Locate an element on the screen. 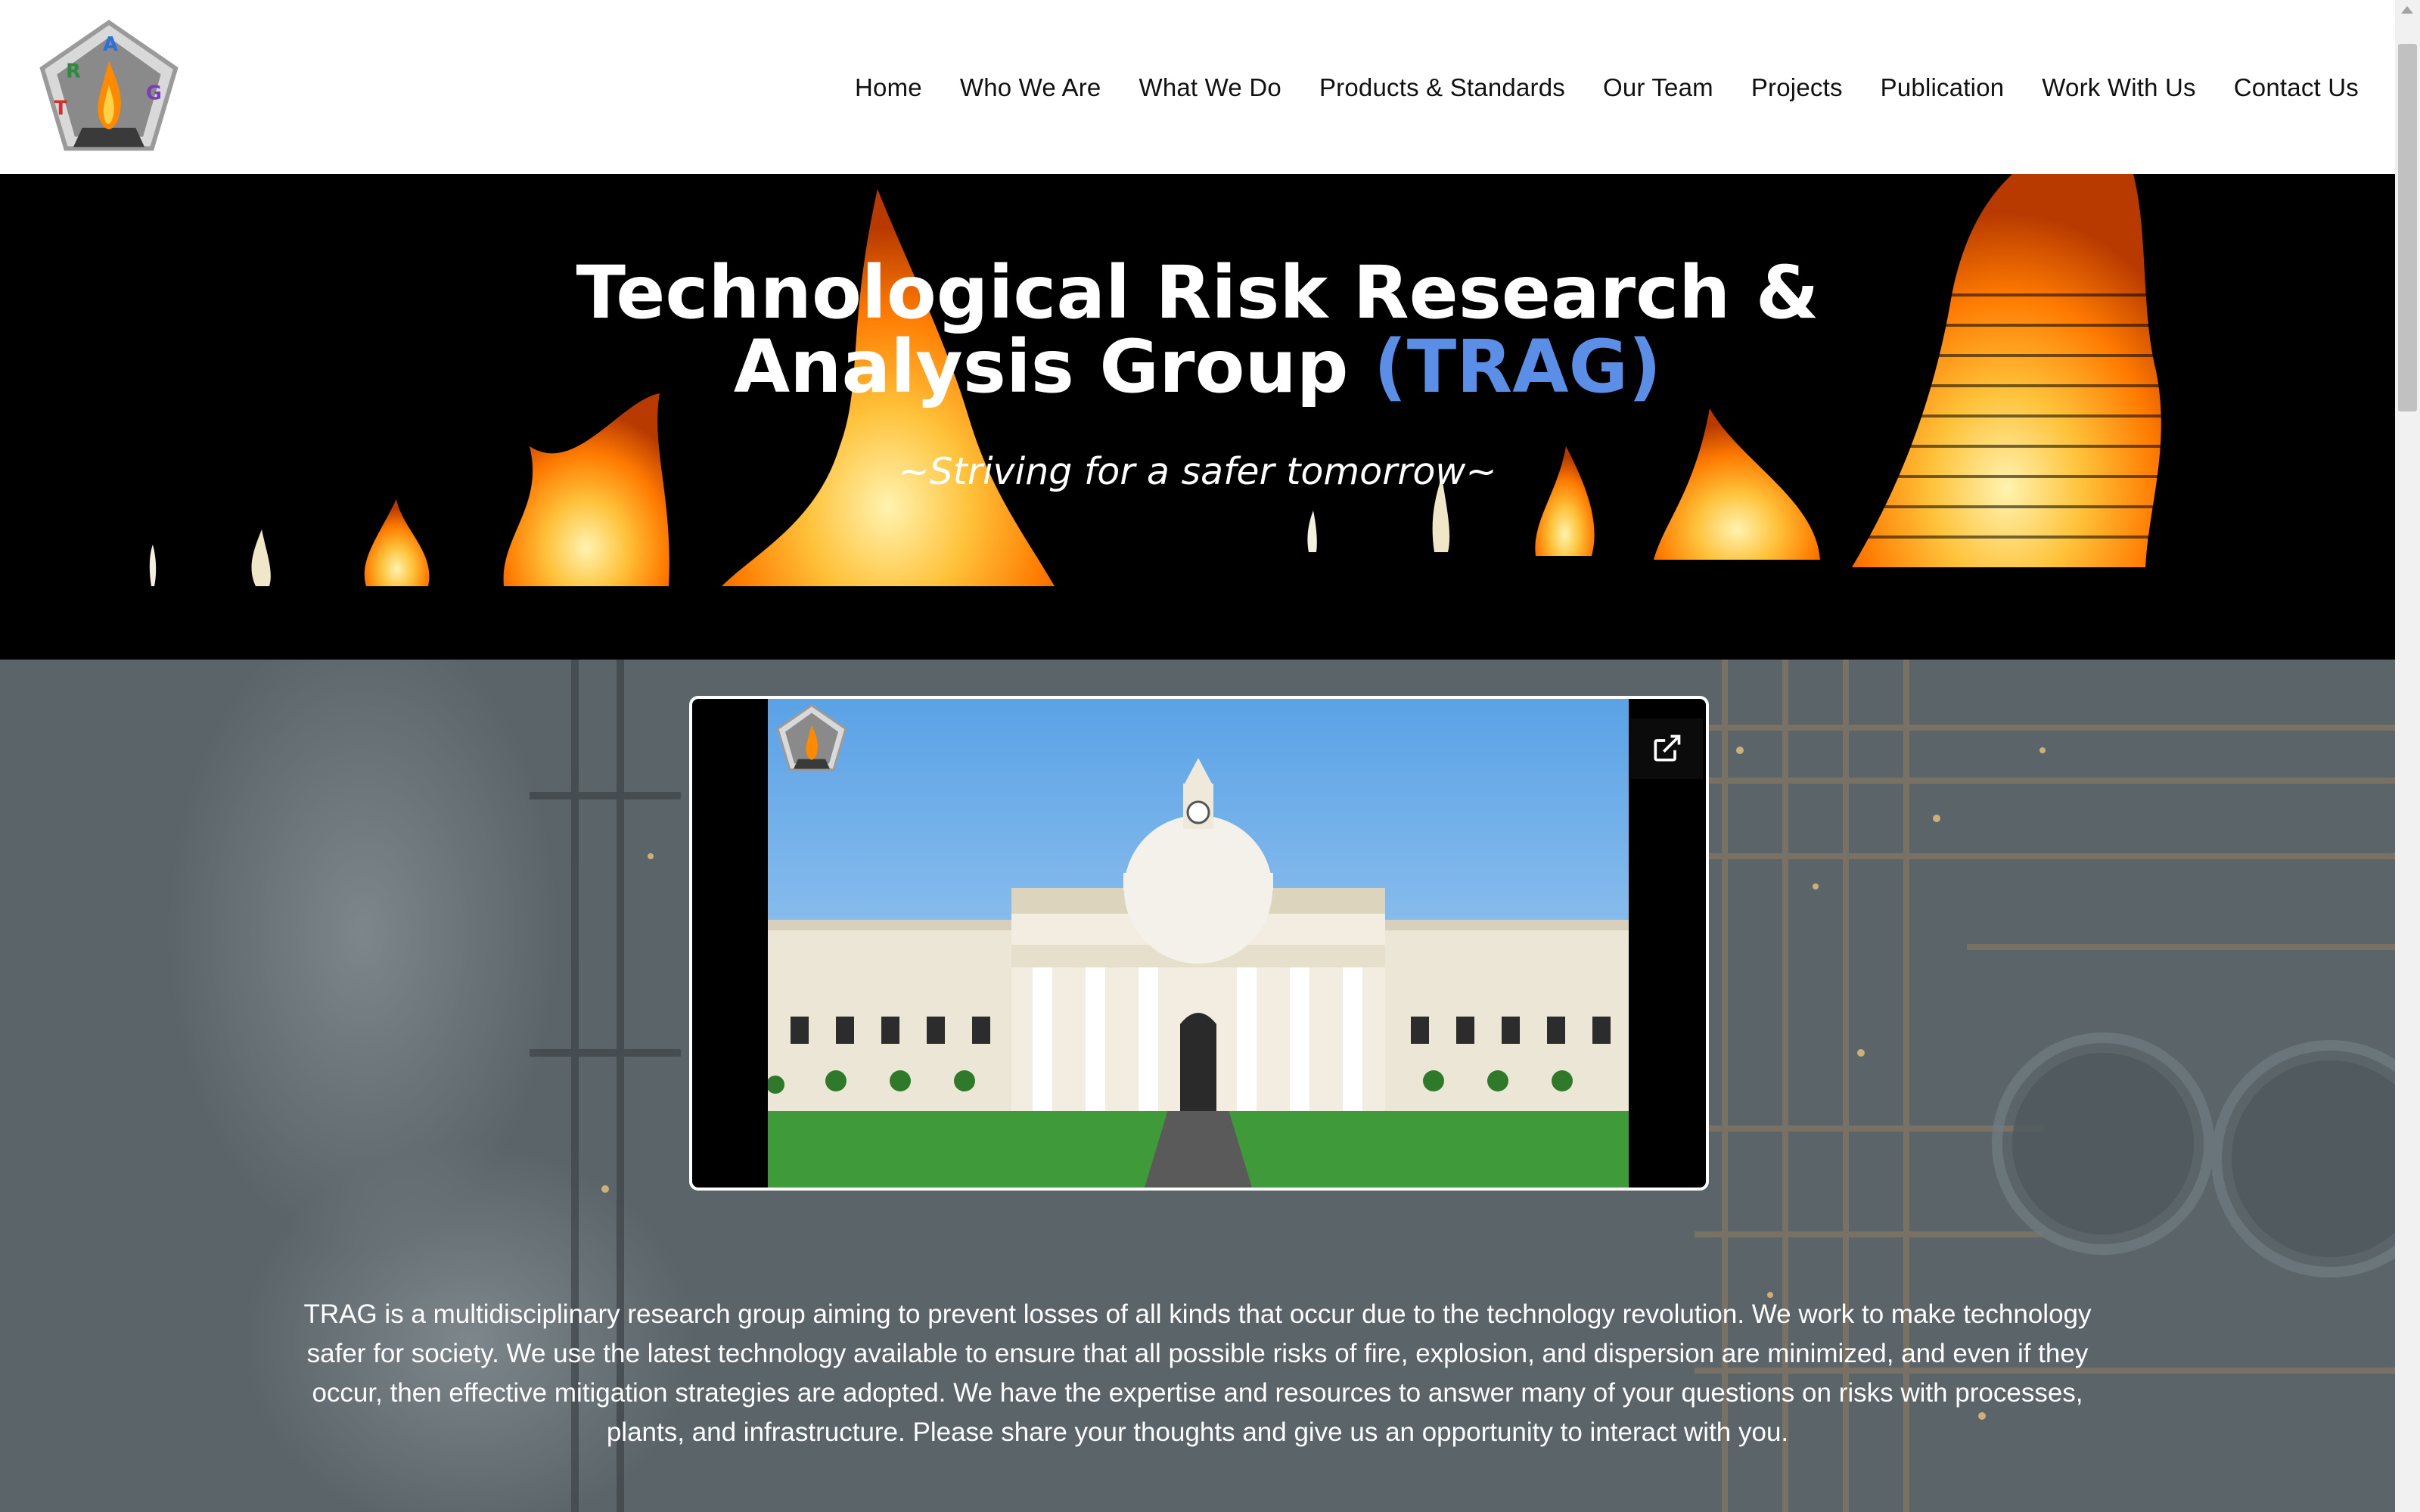  campus-building-image is located at coordinates (1198, 943).